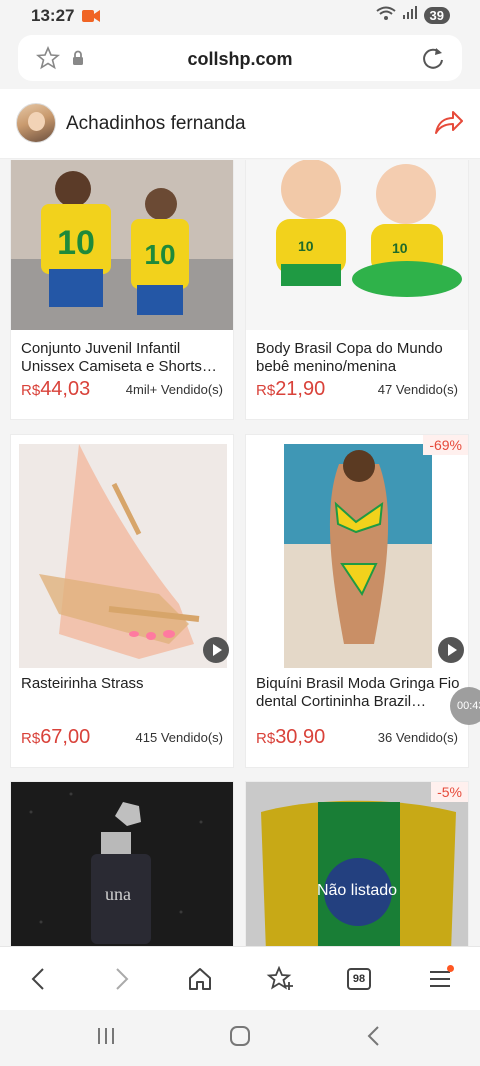 The height and width of the screenshot is (1066, 480). Describe the element at coordinates (357, 890) in the screenshot. I see `not-listed-label: Não listado` at that location.